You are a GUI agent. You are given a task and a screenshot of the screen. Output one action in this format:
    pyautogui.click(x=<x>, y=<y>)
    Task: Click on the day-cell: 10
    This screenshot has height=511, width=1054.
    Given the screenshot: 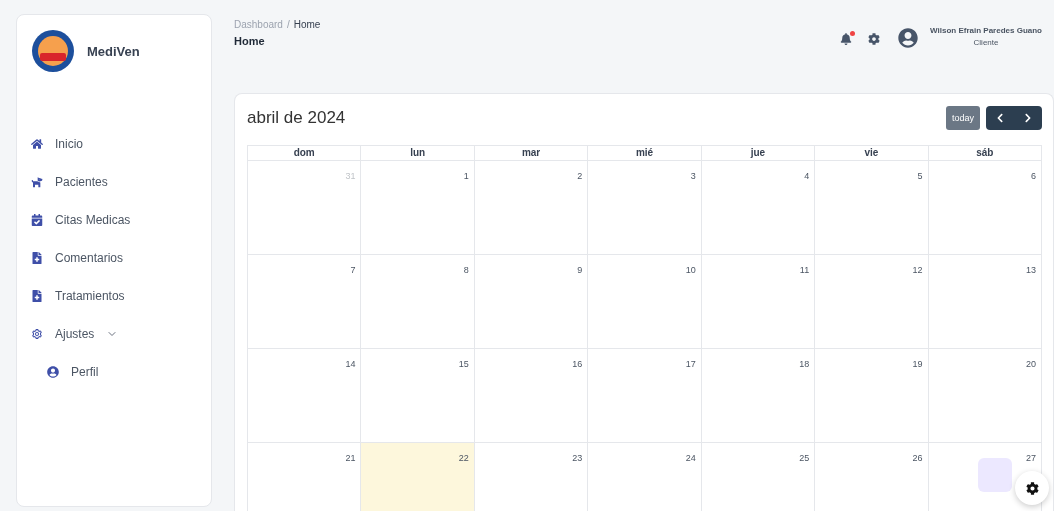 What is the action you would take?
    pyautogui.click(x=645, y=302)
    